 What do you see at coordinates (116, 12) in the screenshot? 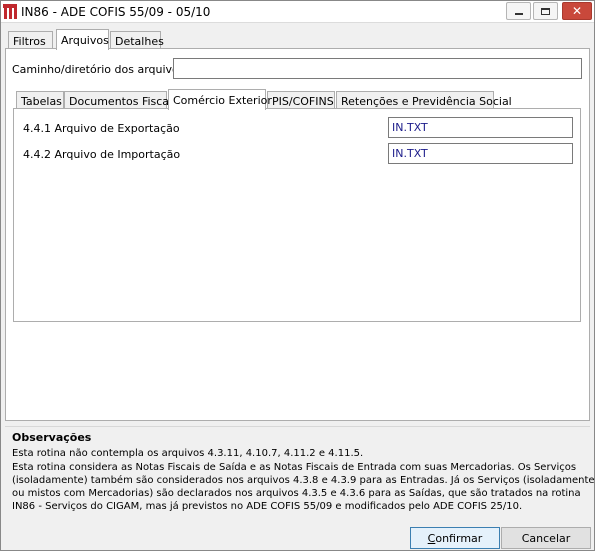
I see `window-title: IN86 - ADE COFIS 55/09 - 05/10` at bounding box center [116, 12].